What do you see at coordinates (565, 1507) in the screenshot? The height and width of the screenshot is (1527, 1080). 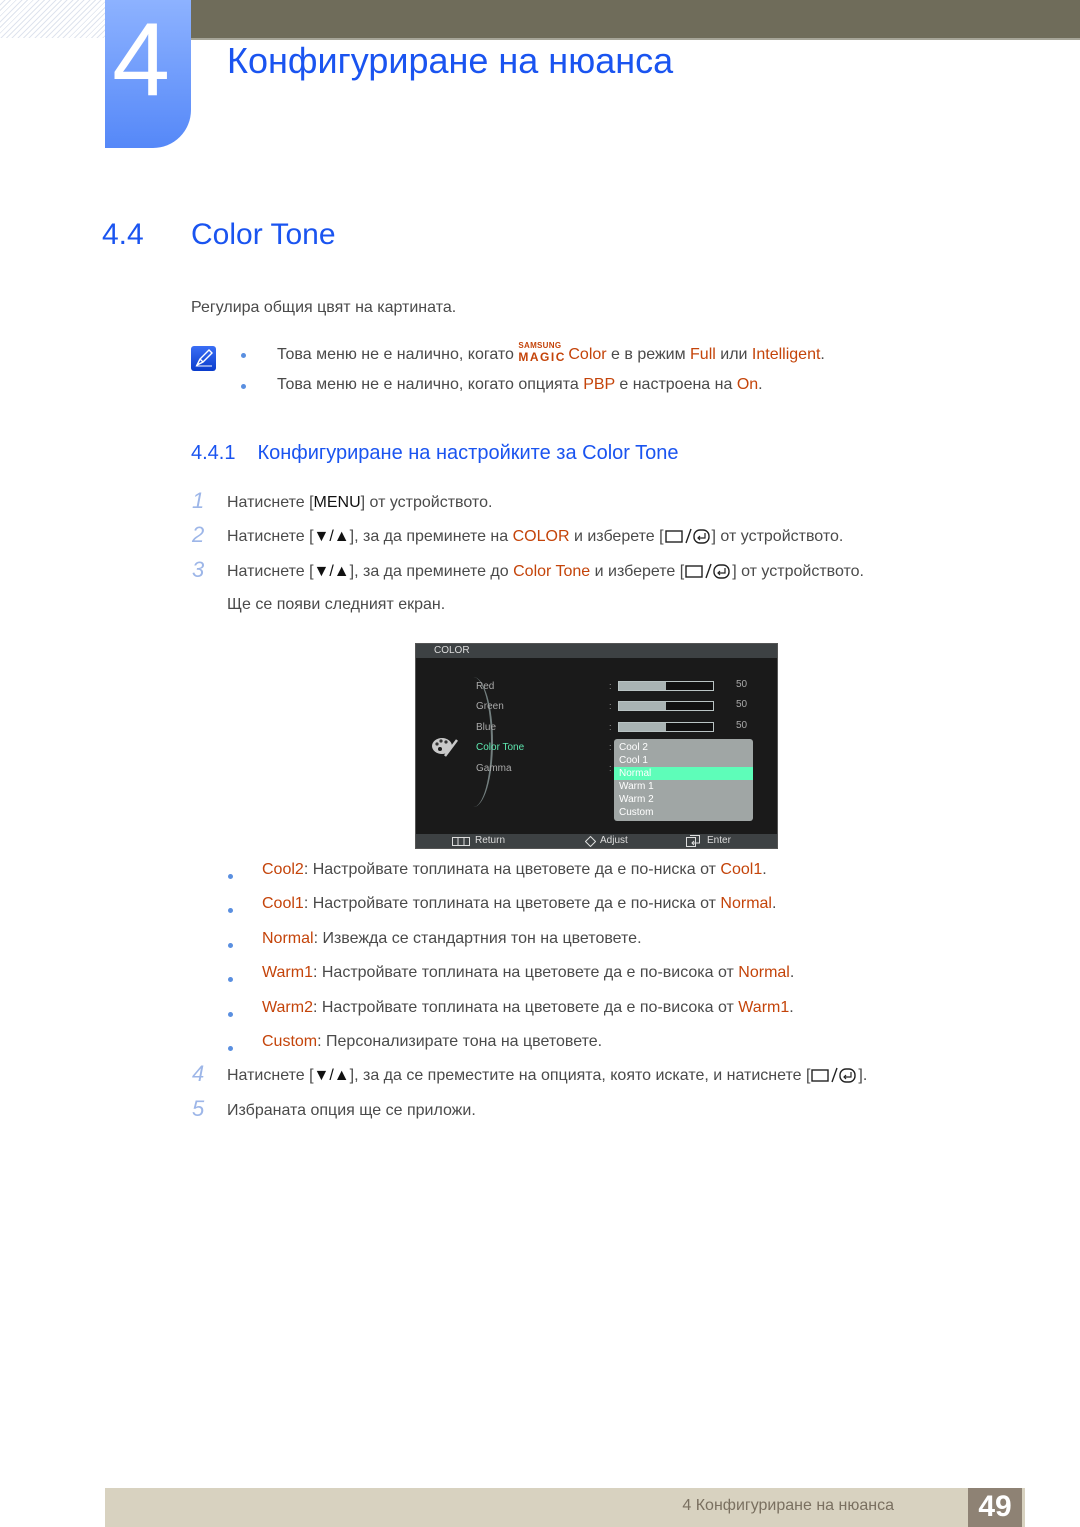 I see `page-footer: 4 Конфигуриране на нюанса` at bounding box center [565, 1507].